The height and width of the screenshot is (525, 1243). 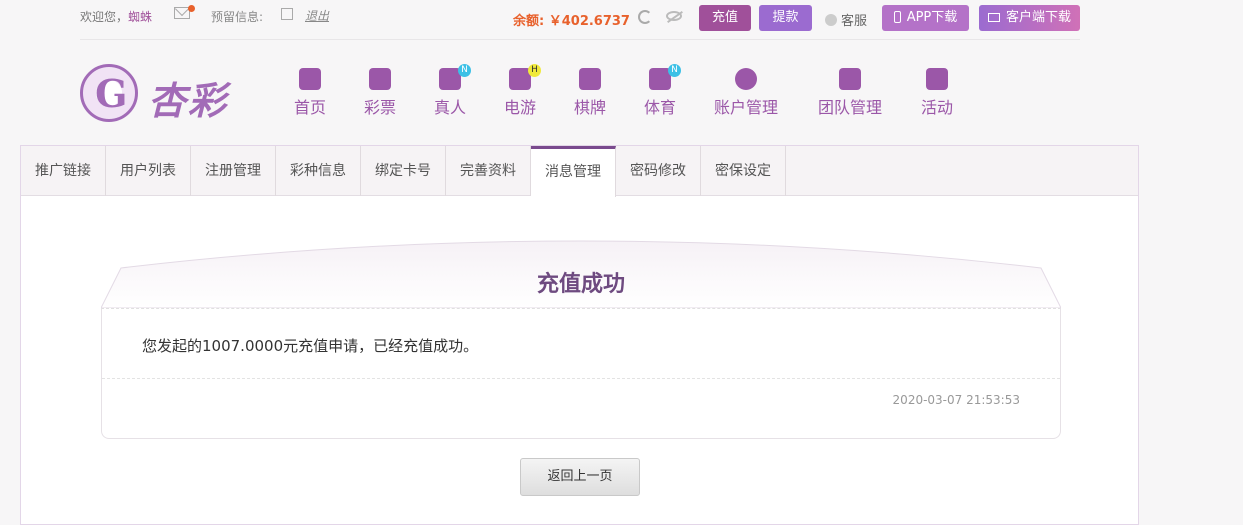 I want to click on edit-icon, so click(x=287, y=14).